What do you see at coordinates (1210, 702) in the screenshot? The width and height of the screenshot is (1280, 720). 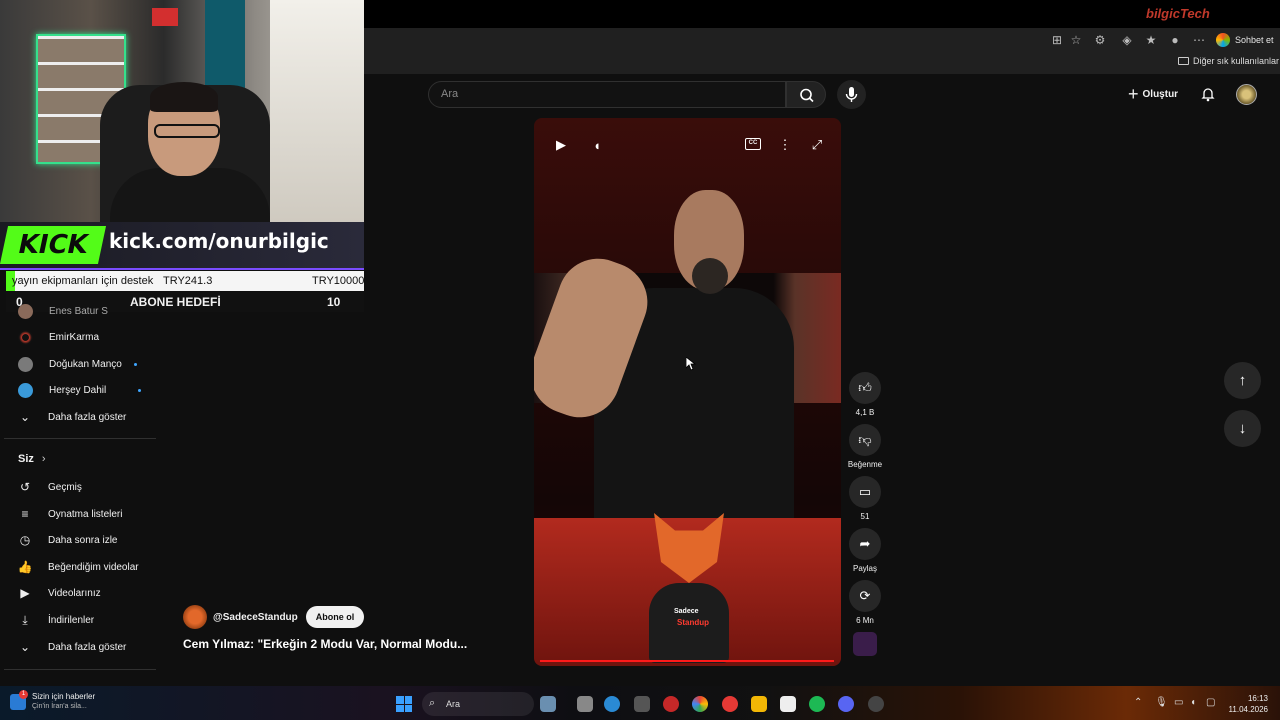 I see `tray-notification-icon: ▢` at bounding box center [1210, 702].